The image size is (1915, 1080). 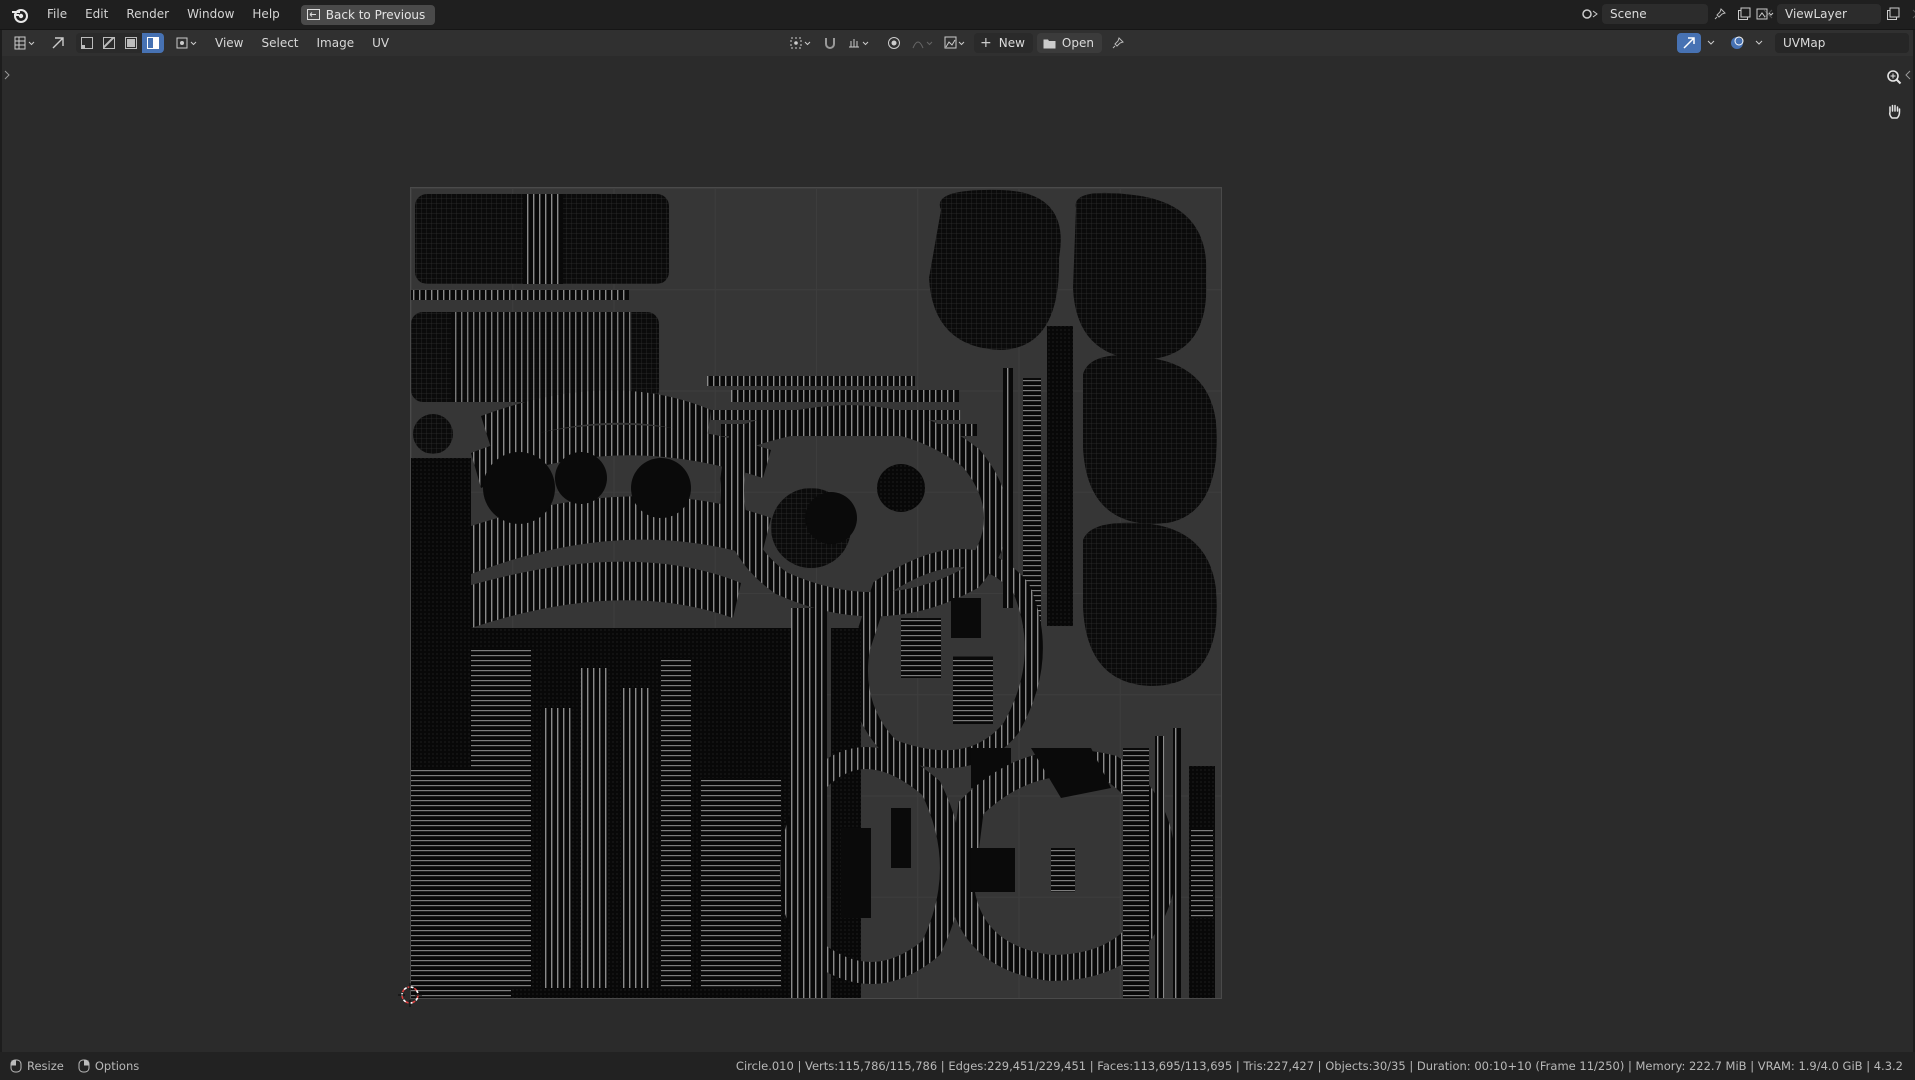 I want to click on gizmo-toggle-icon, so click(x=1689, y=43).